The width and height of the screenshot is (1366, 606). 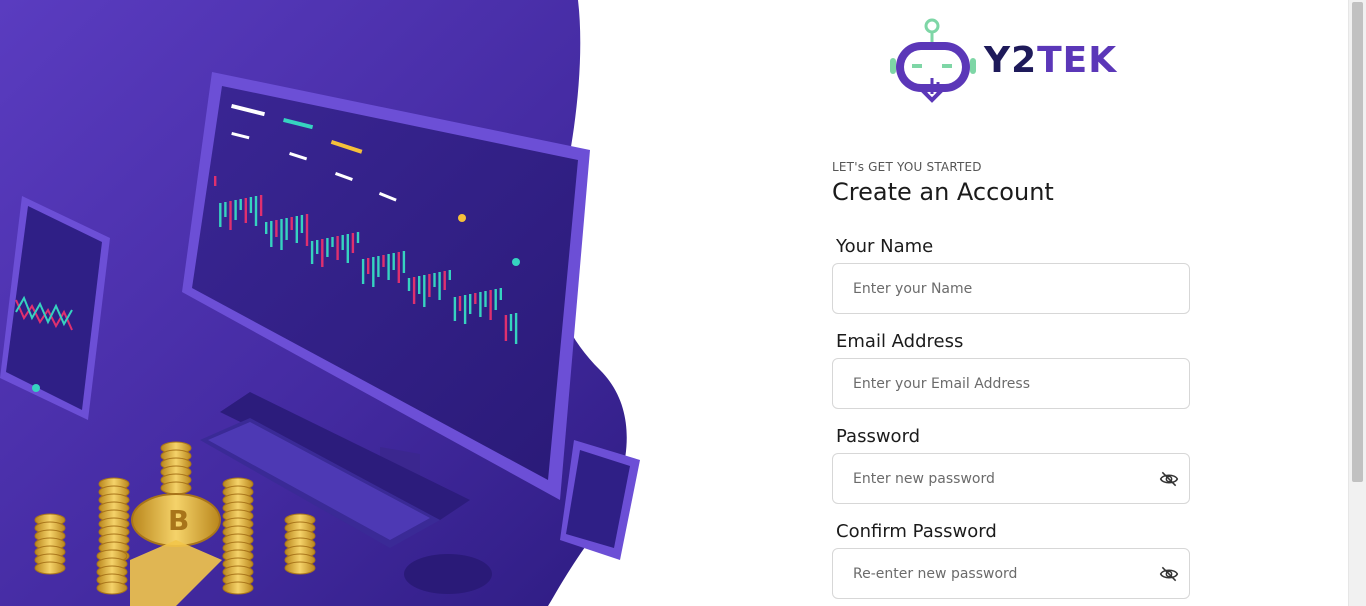 I want to click on robot-logo-icon, so click(x=933, y=60).